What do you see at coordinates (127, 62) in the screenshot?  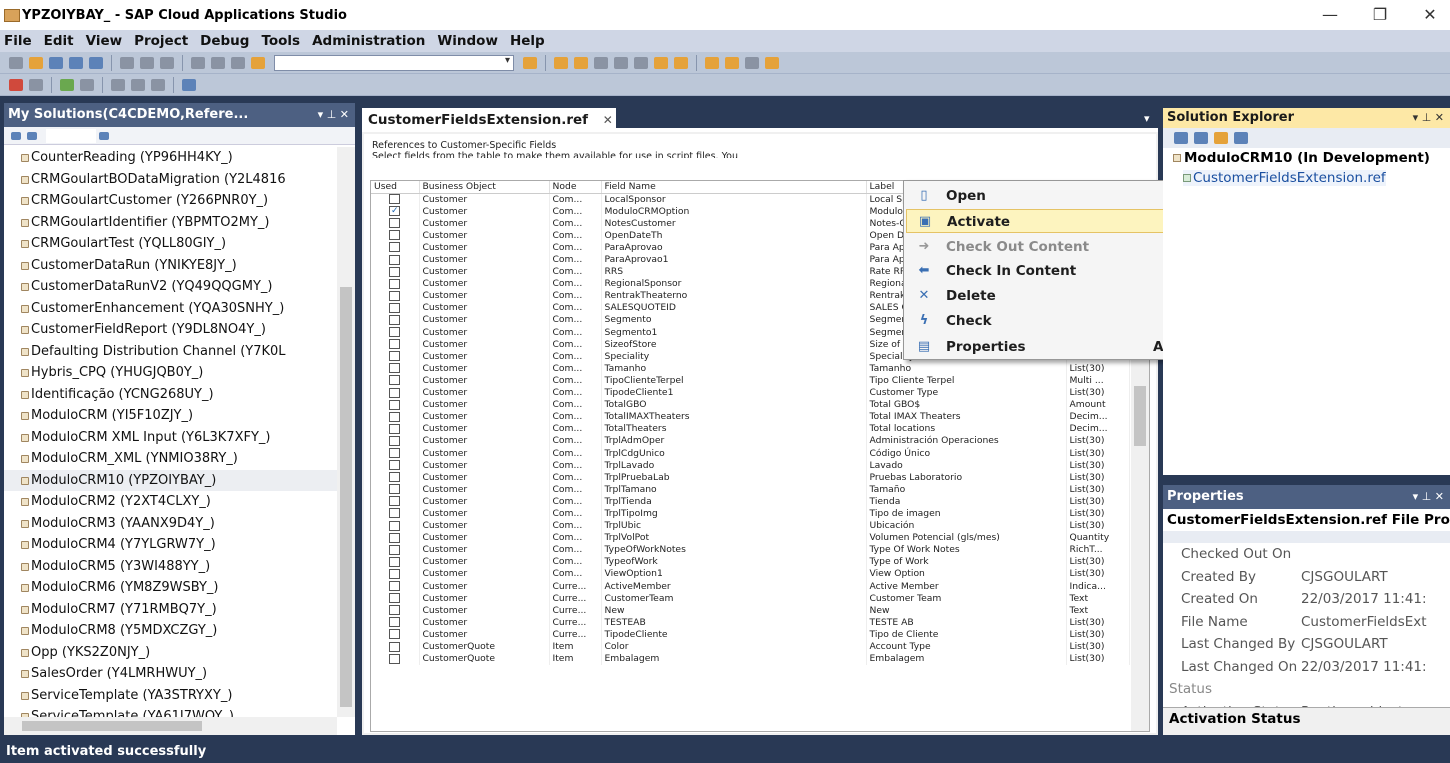 I see `cut-icon` at bounding box center [127, 62].